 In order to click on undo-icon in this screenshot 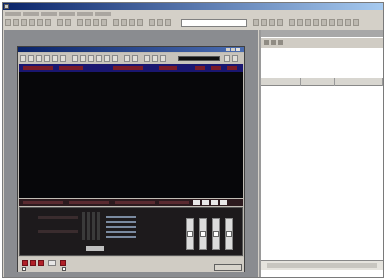, I will do `click(60, 22)`.